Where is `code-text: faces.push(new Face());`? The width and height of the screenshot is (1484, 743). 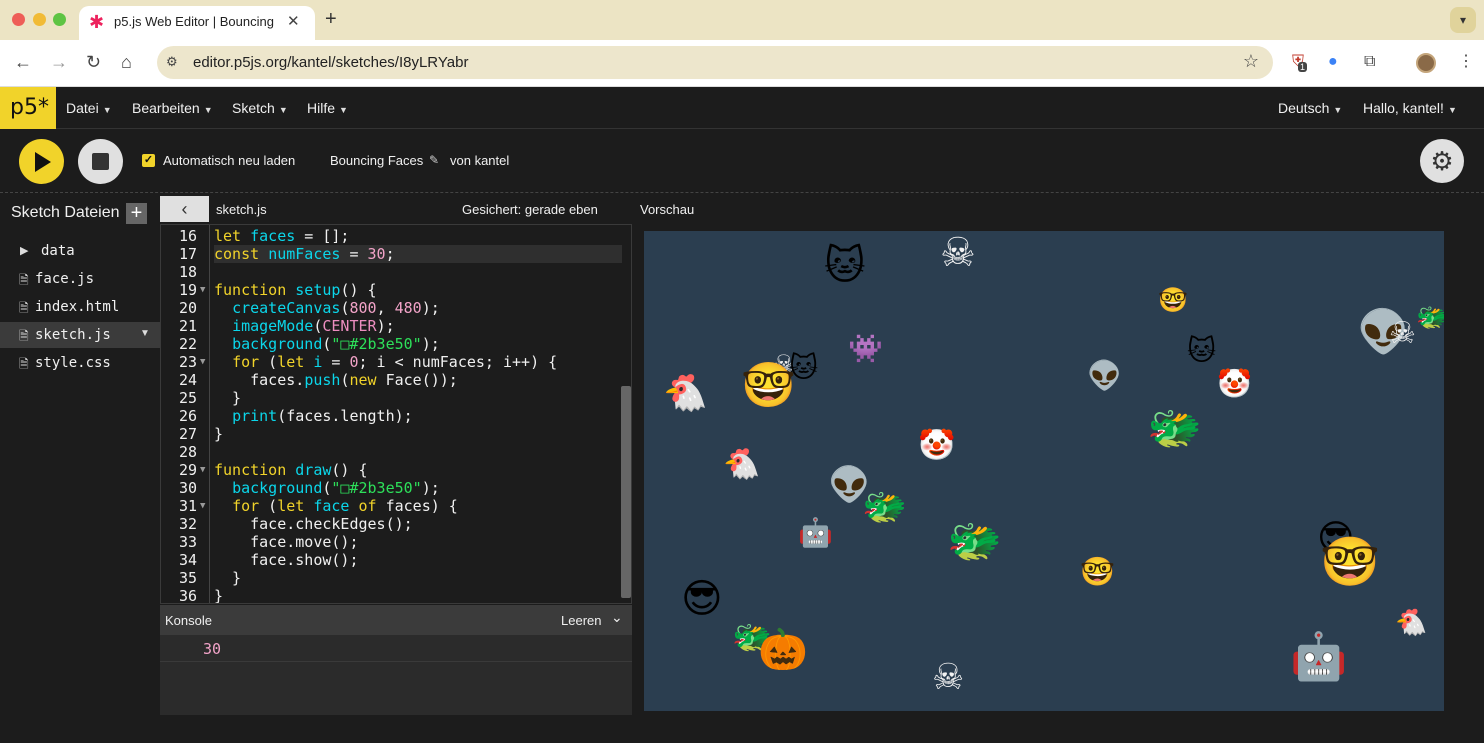
code-text: faces.push(new Face()); is located at coordinates (418, 380).